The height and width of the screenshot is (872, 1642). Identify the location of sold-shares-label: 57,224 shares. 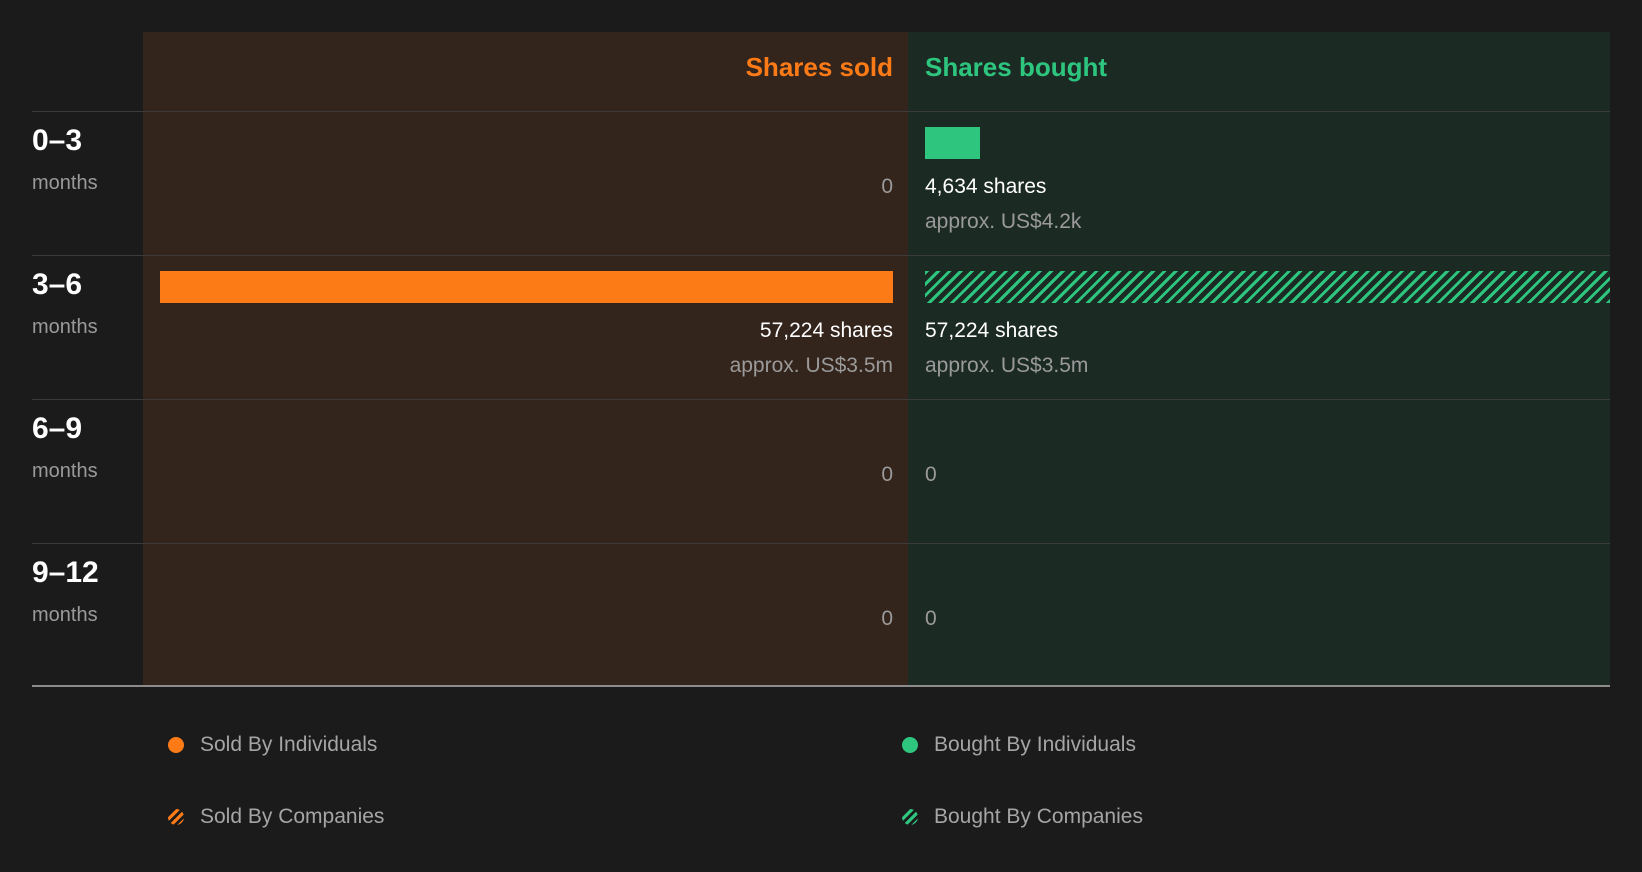
(826, 330).